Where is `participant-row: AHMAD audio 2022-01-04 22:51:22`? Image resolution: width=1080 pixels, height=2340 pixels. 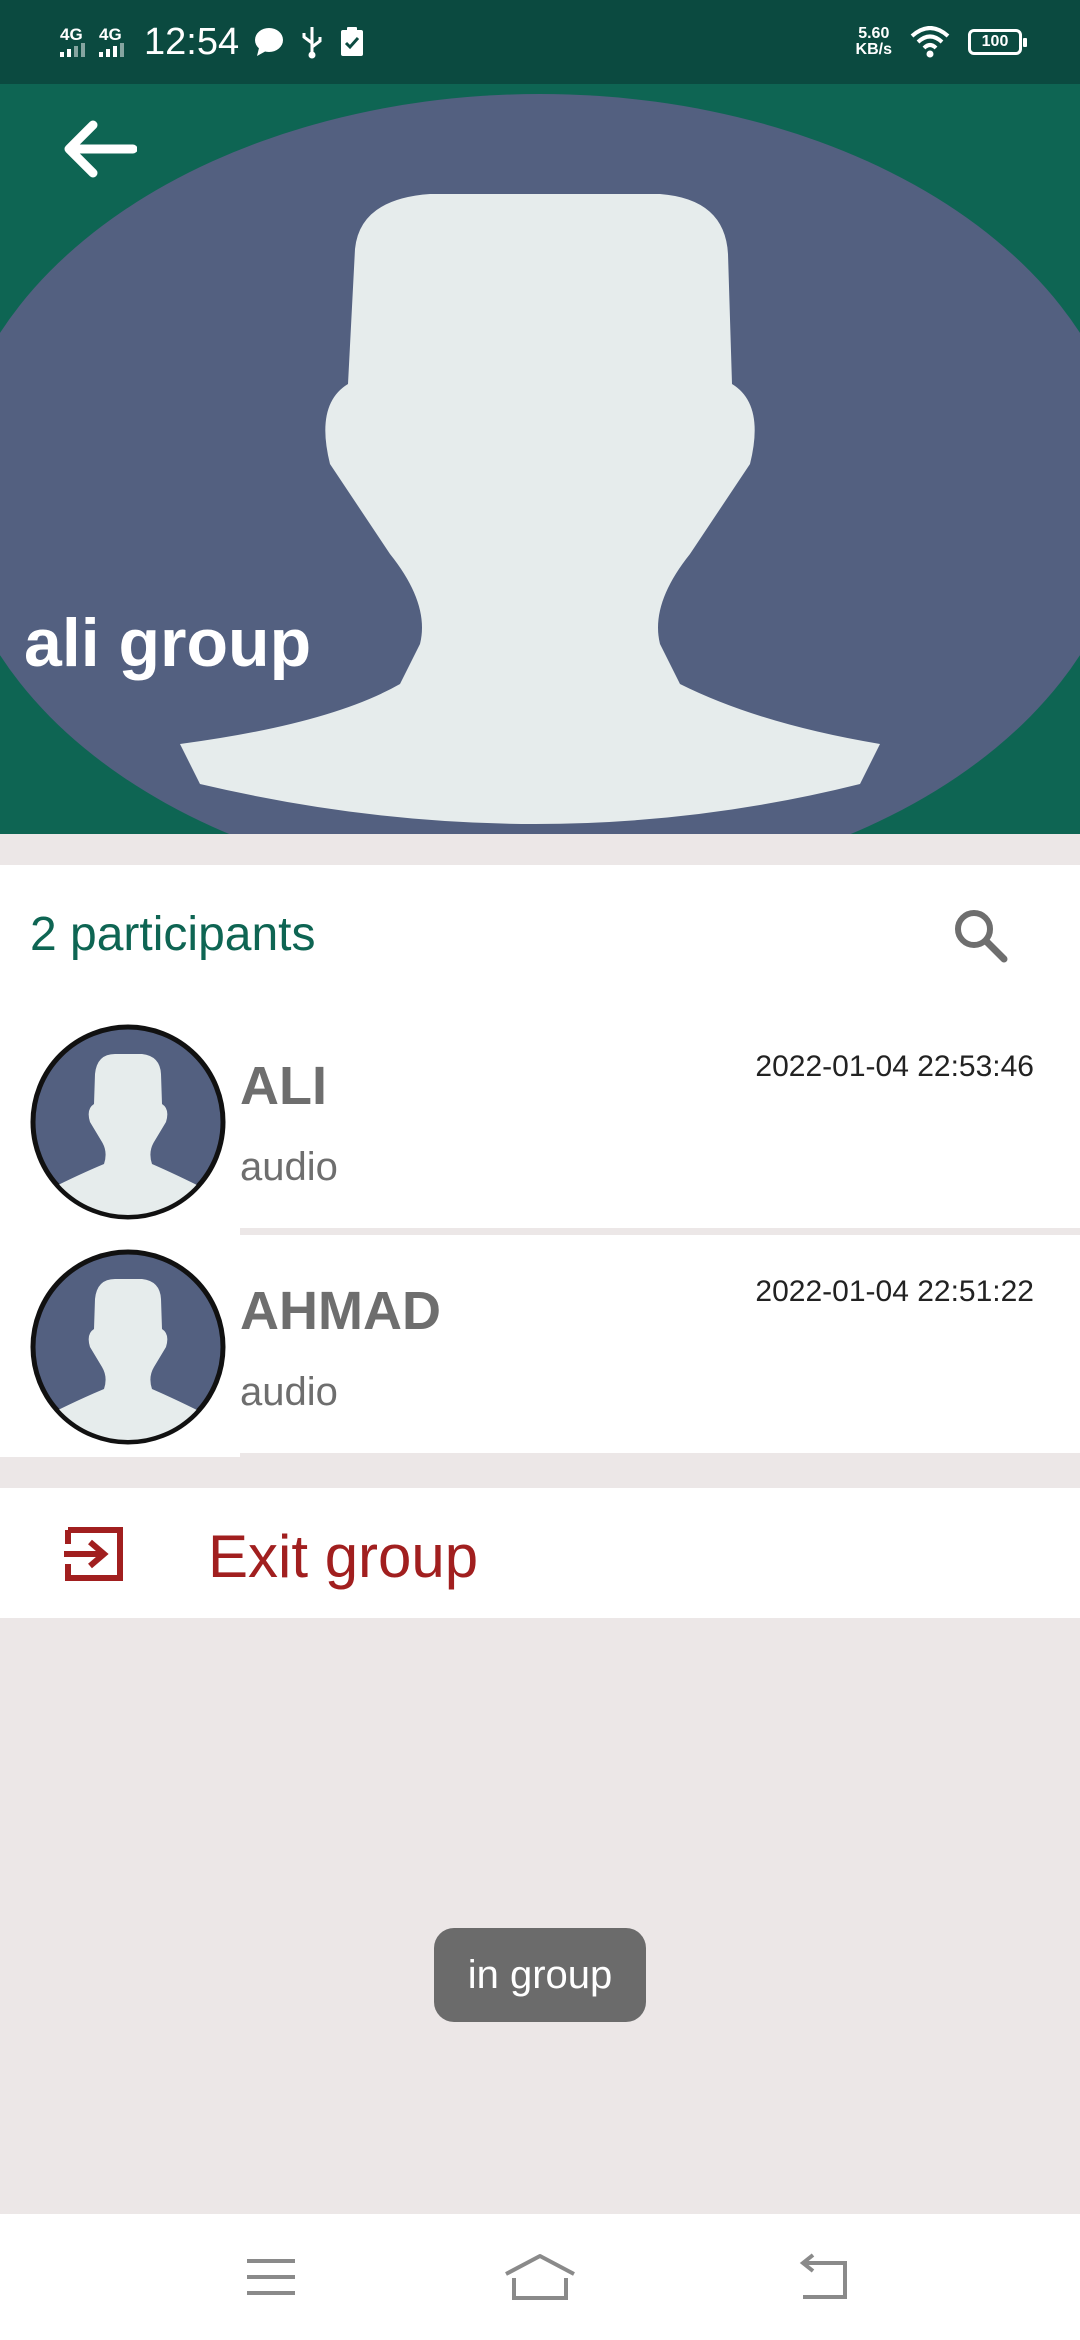
participant-row: AHMAD audio 2022-01-04 22:51:22 is located at coordinates (540, 1347).